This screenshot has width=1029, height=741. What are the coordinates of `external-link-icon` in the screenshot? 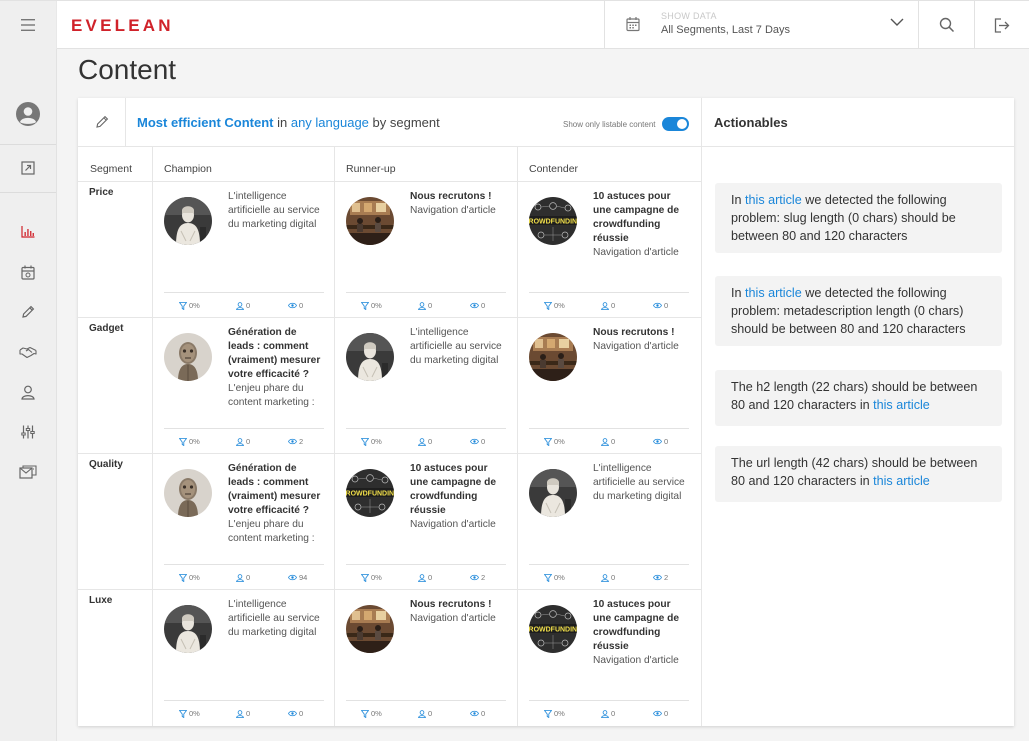 It's located at (28, 168).